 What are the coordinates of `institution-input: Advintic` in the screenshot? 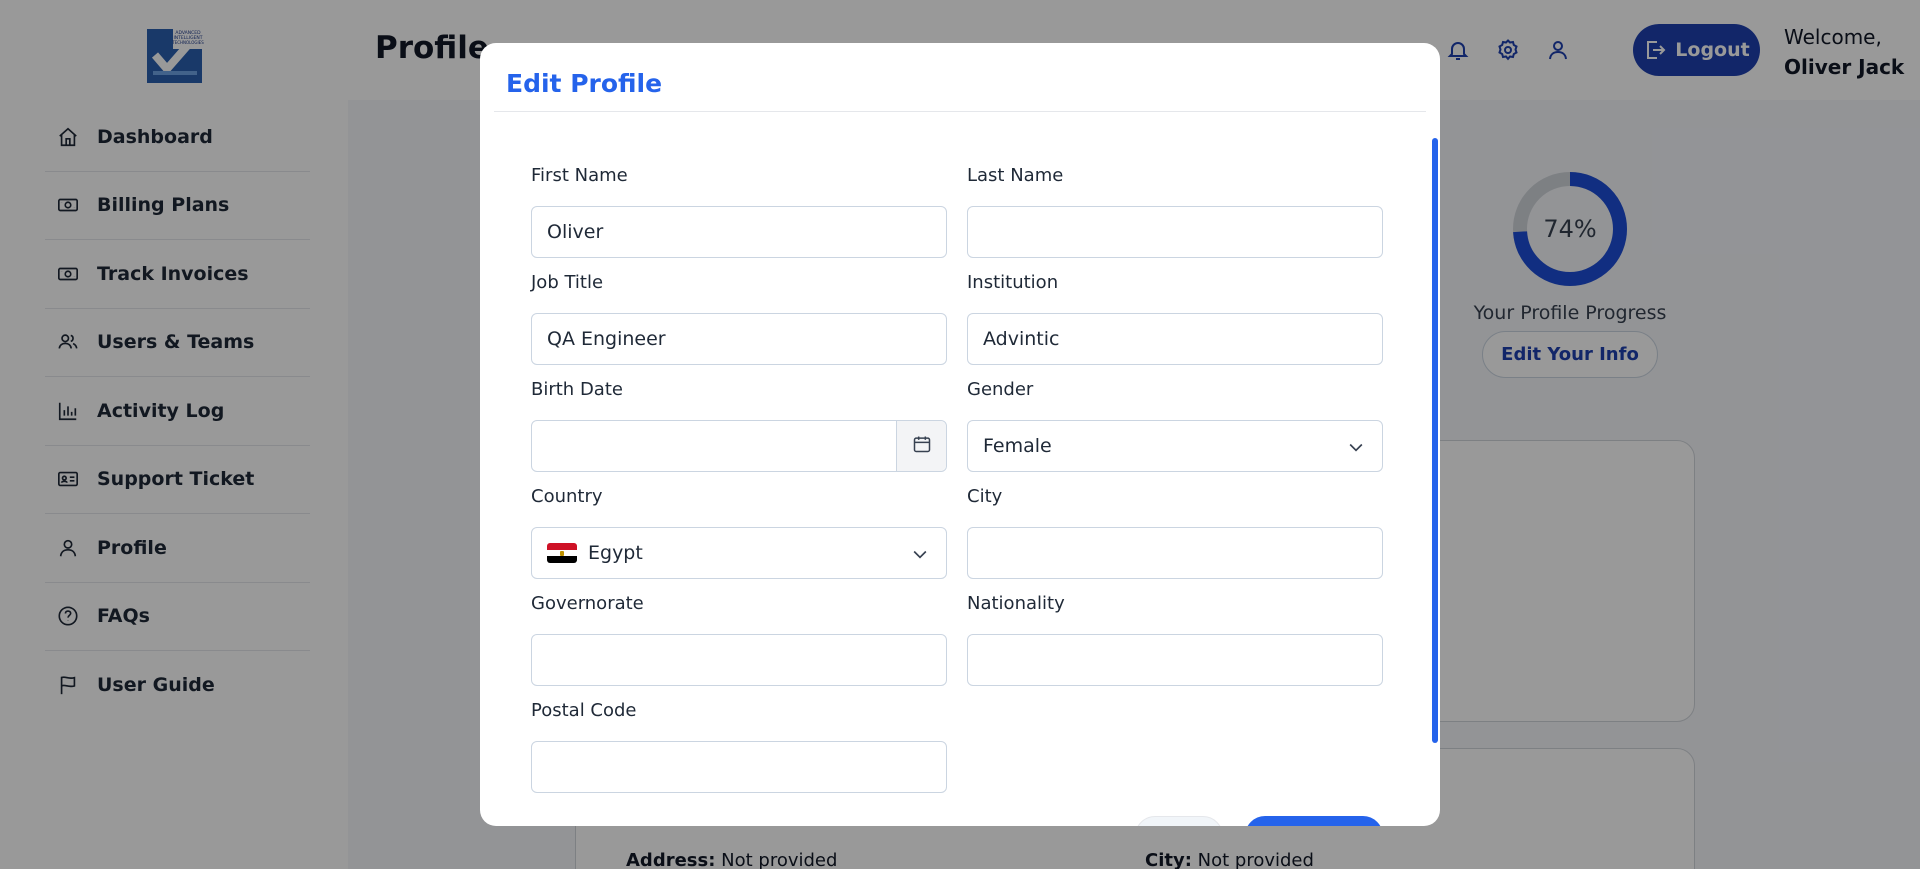 It's located at (1175, 339).